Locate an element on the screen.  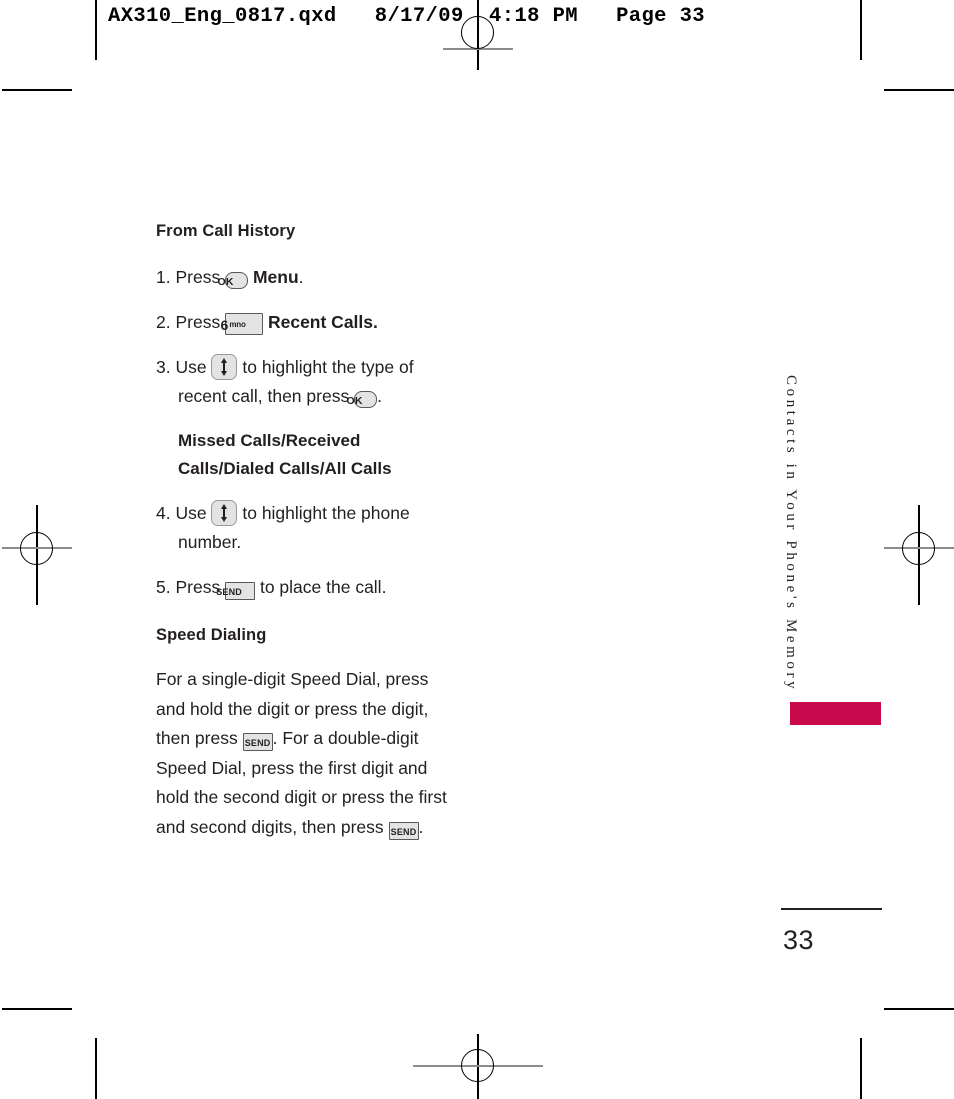
registration-mark-top is located at coordinates (478, 35).